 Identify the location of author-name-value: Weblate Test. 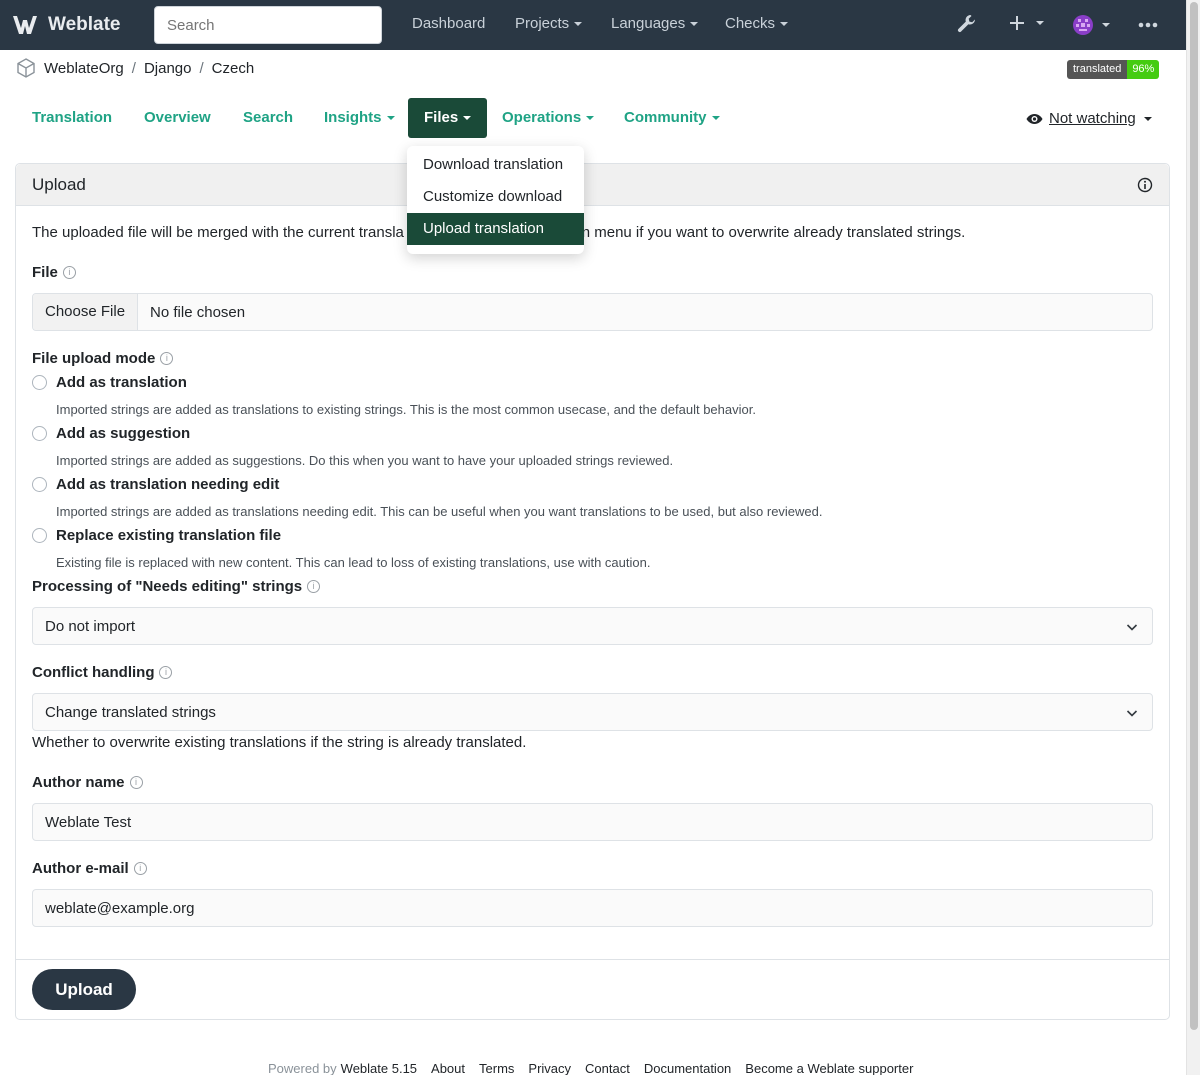
(88, 822).